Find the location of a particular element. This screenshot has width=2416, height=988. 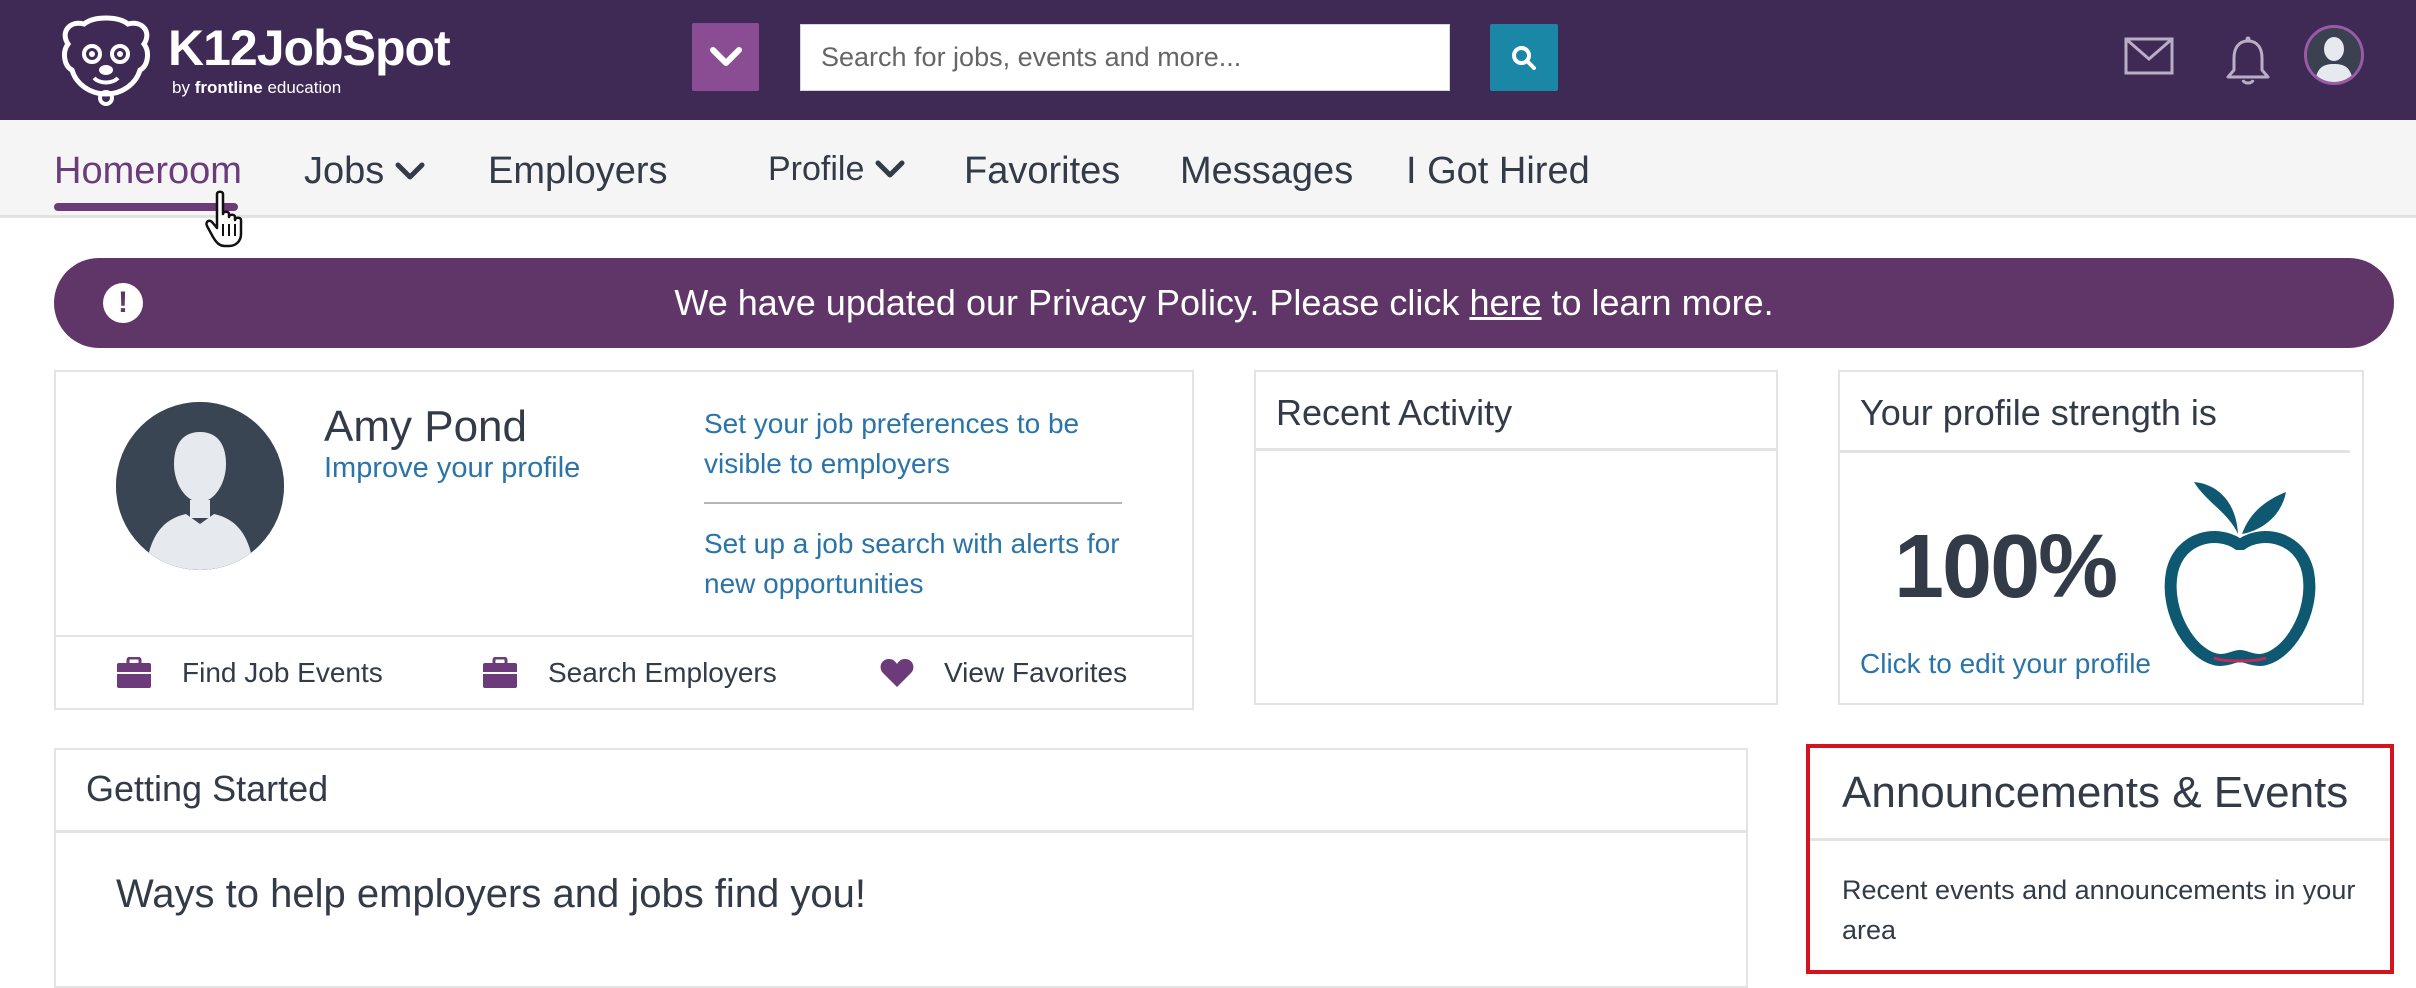

search-employers-label: Search Employers is located at coordinates (662, 672).